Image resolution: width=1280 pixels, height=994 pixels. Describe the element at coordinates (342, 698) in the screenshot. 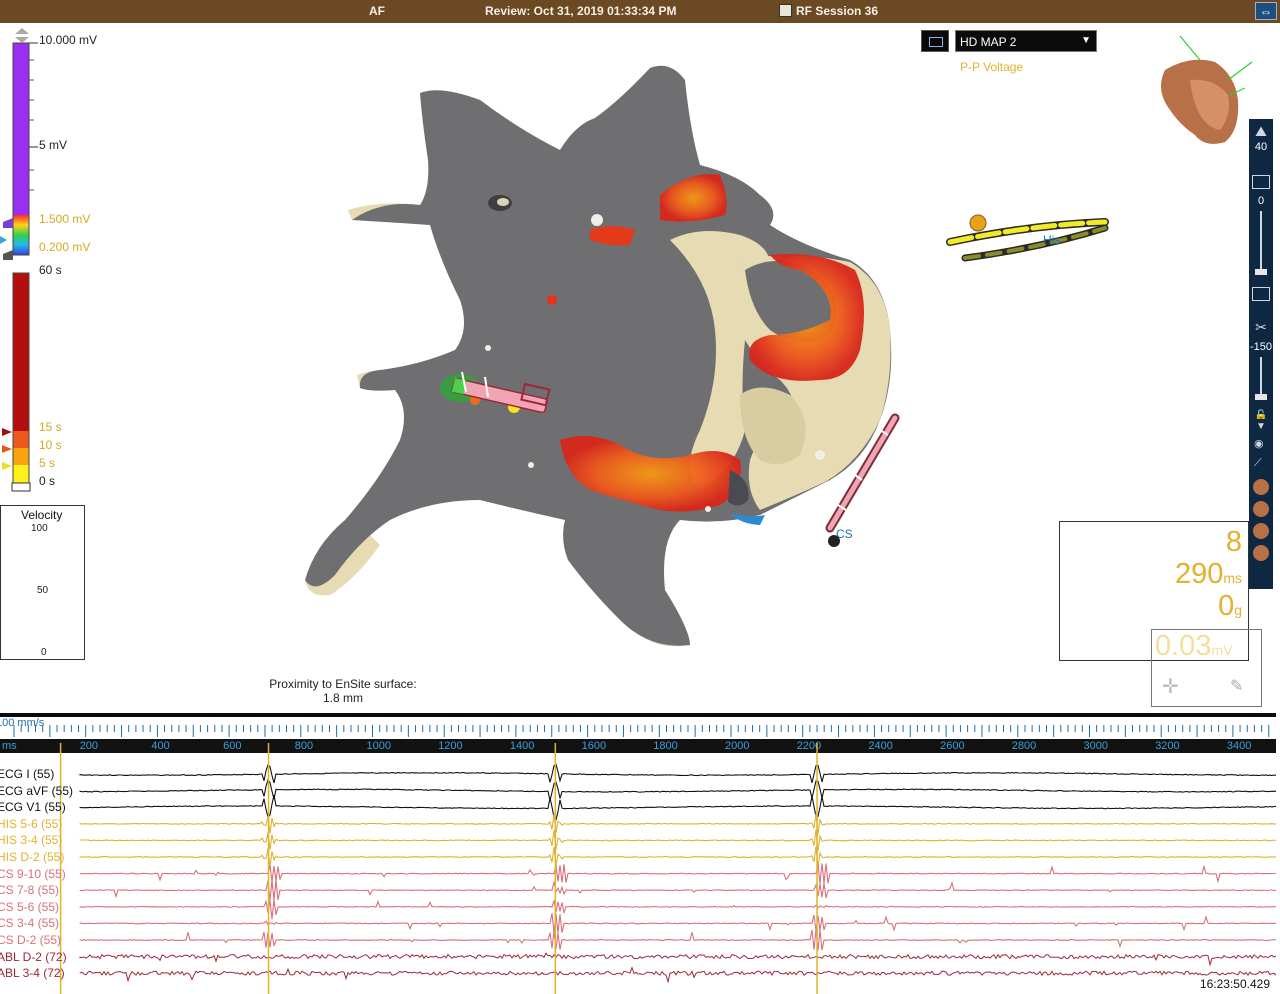

I see `proximity-value: 1.8 mm` at that location.